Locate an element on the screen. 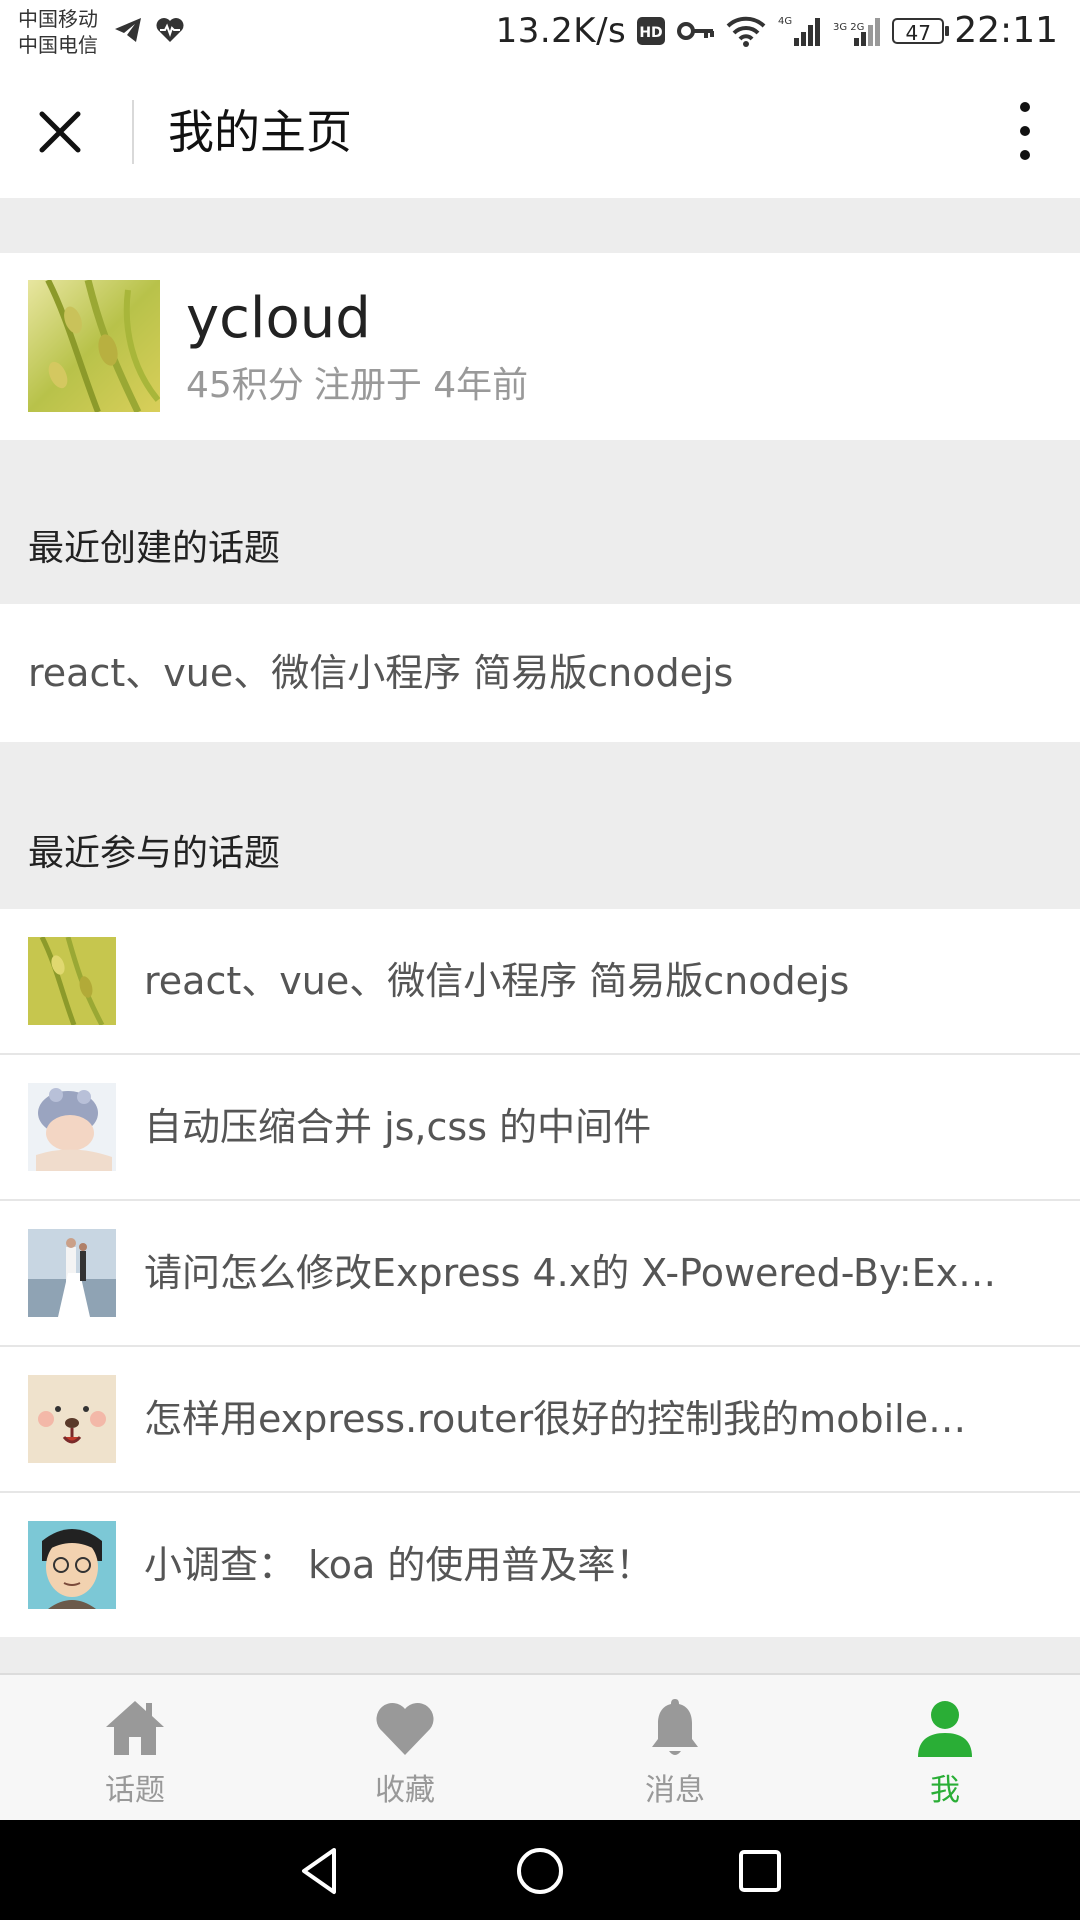 The width and height of the screenshot is (1080, 1920). clock: 22:11 is located at coordinates (1006, 30).